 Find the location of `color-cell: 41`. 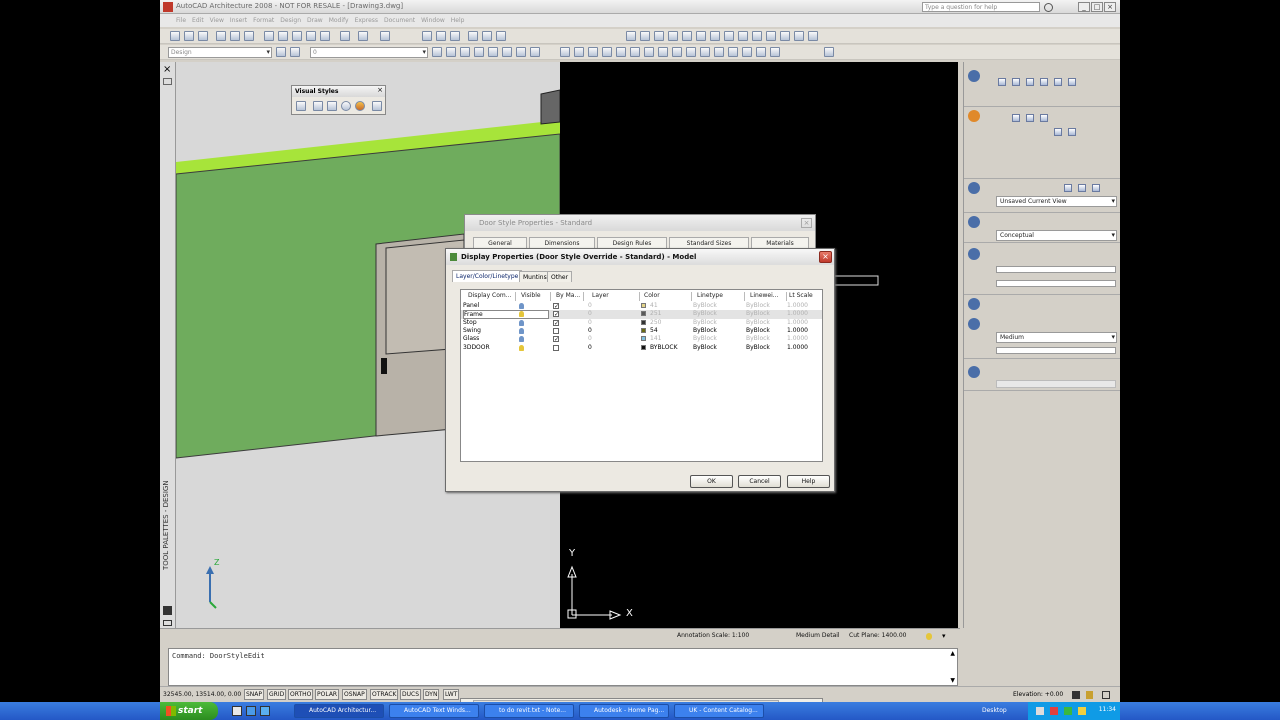

color-cell: 41 is located at coordinates (654, 305).